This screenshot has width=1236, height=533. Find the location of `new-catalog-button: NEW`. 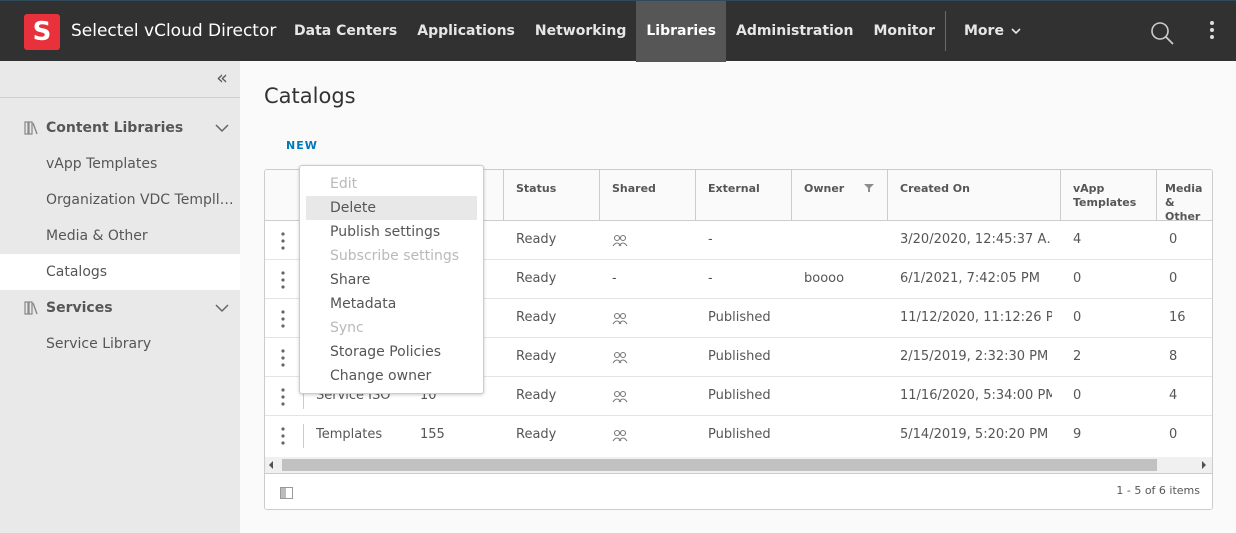

new-catalog-button: NEW is located at coordinates (302, 145).